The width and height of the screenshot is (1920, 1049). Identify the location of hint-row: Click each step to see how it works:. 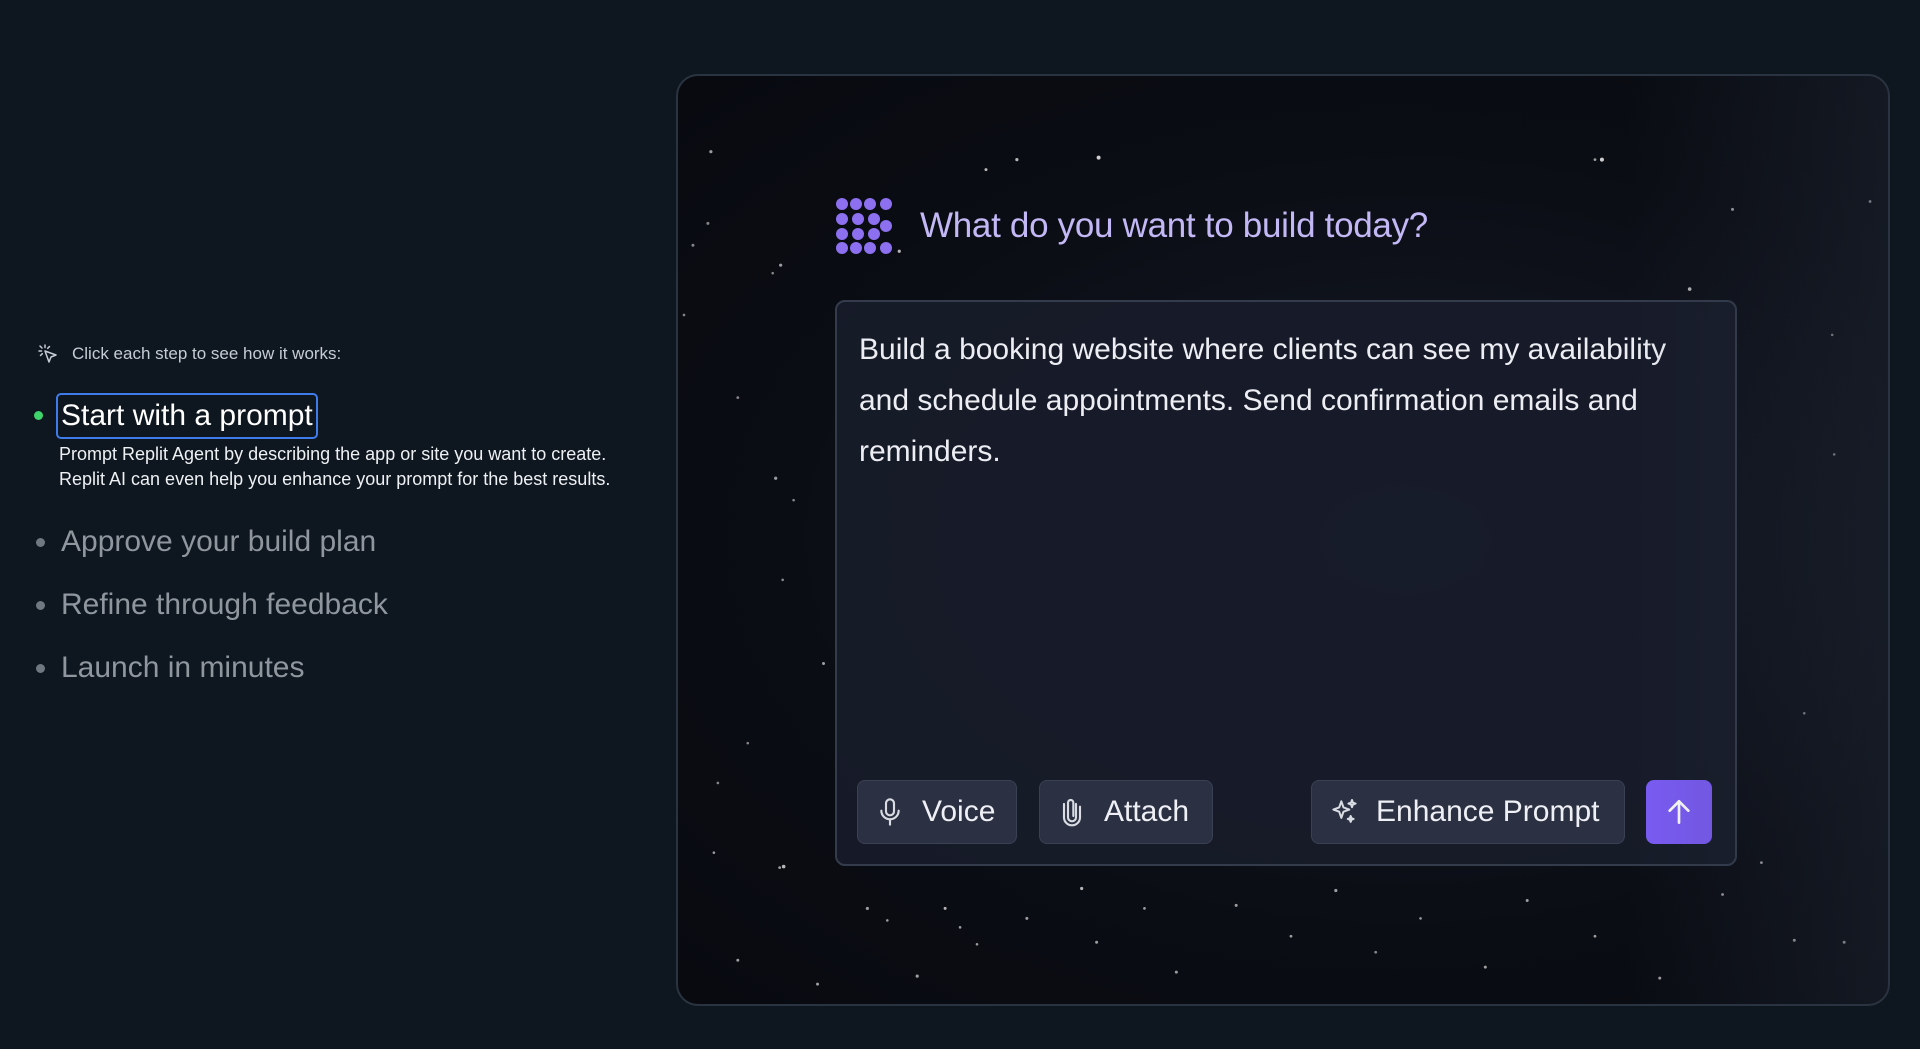
(336, 354).